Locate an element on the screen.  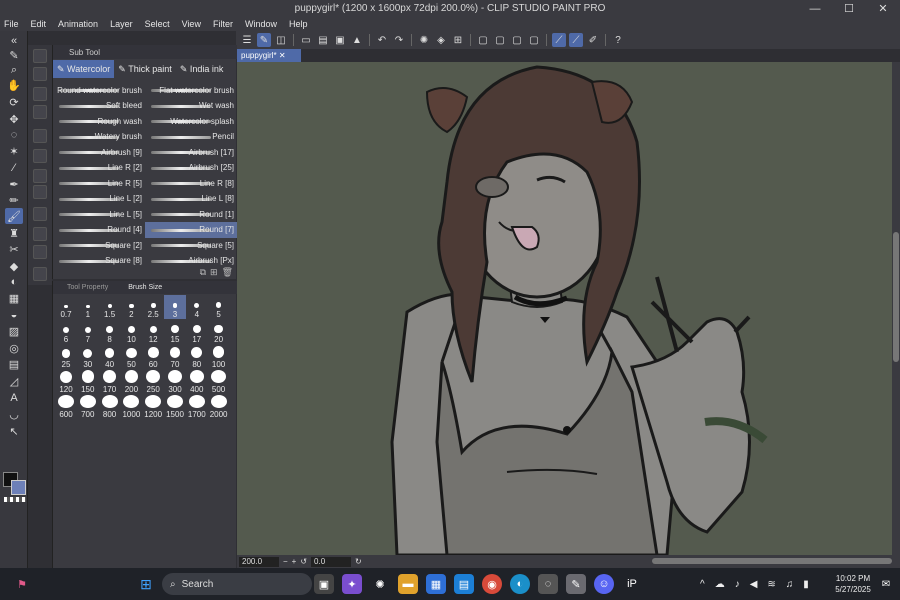
brush-size-option: 1500 is located at coordinates (175, 407).